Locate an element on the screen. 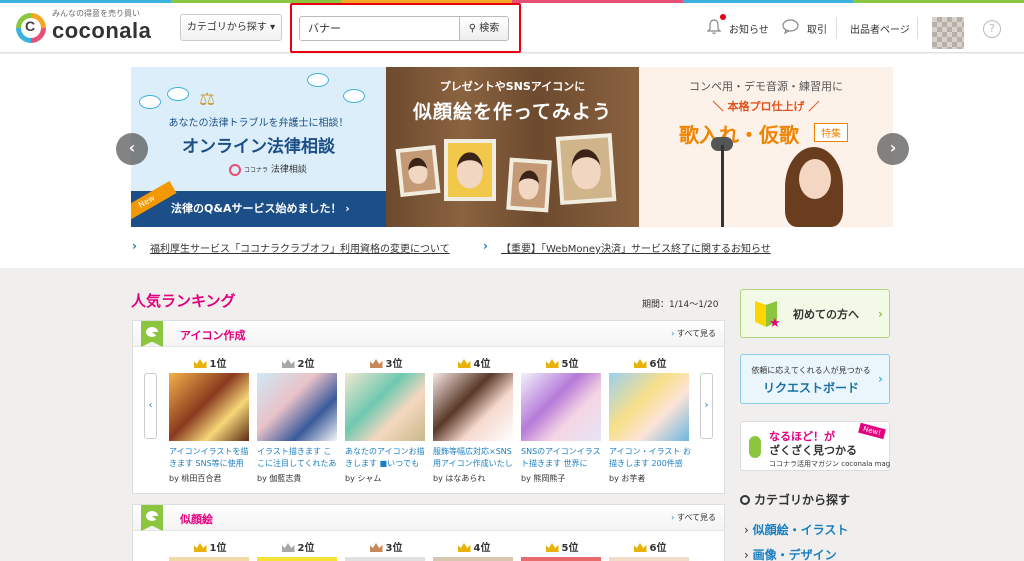  logo-mark-letter: C is located at coordinates (30, 26).